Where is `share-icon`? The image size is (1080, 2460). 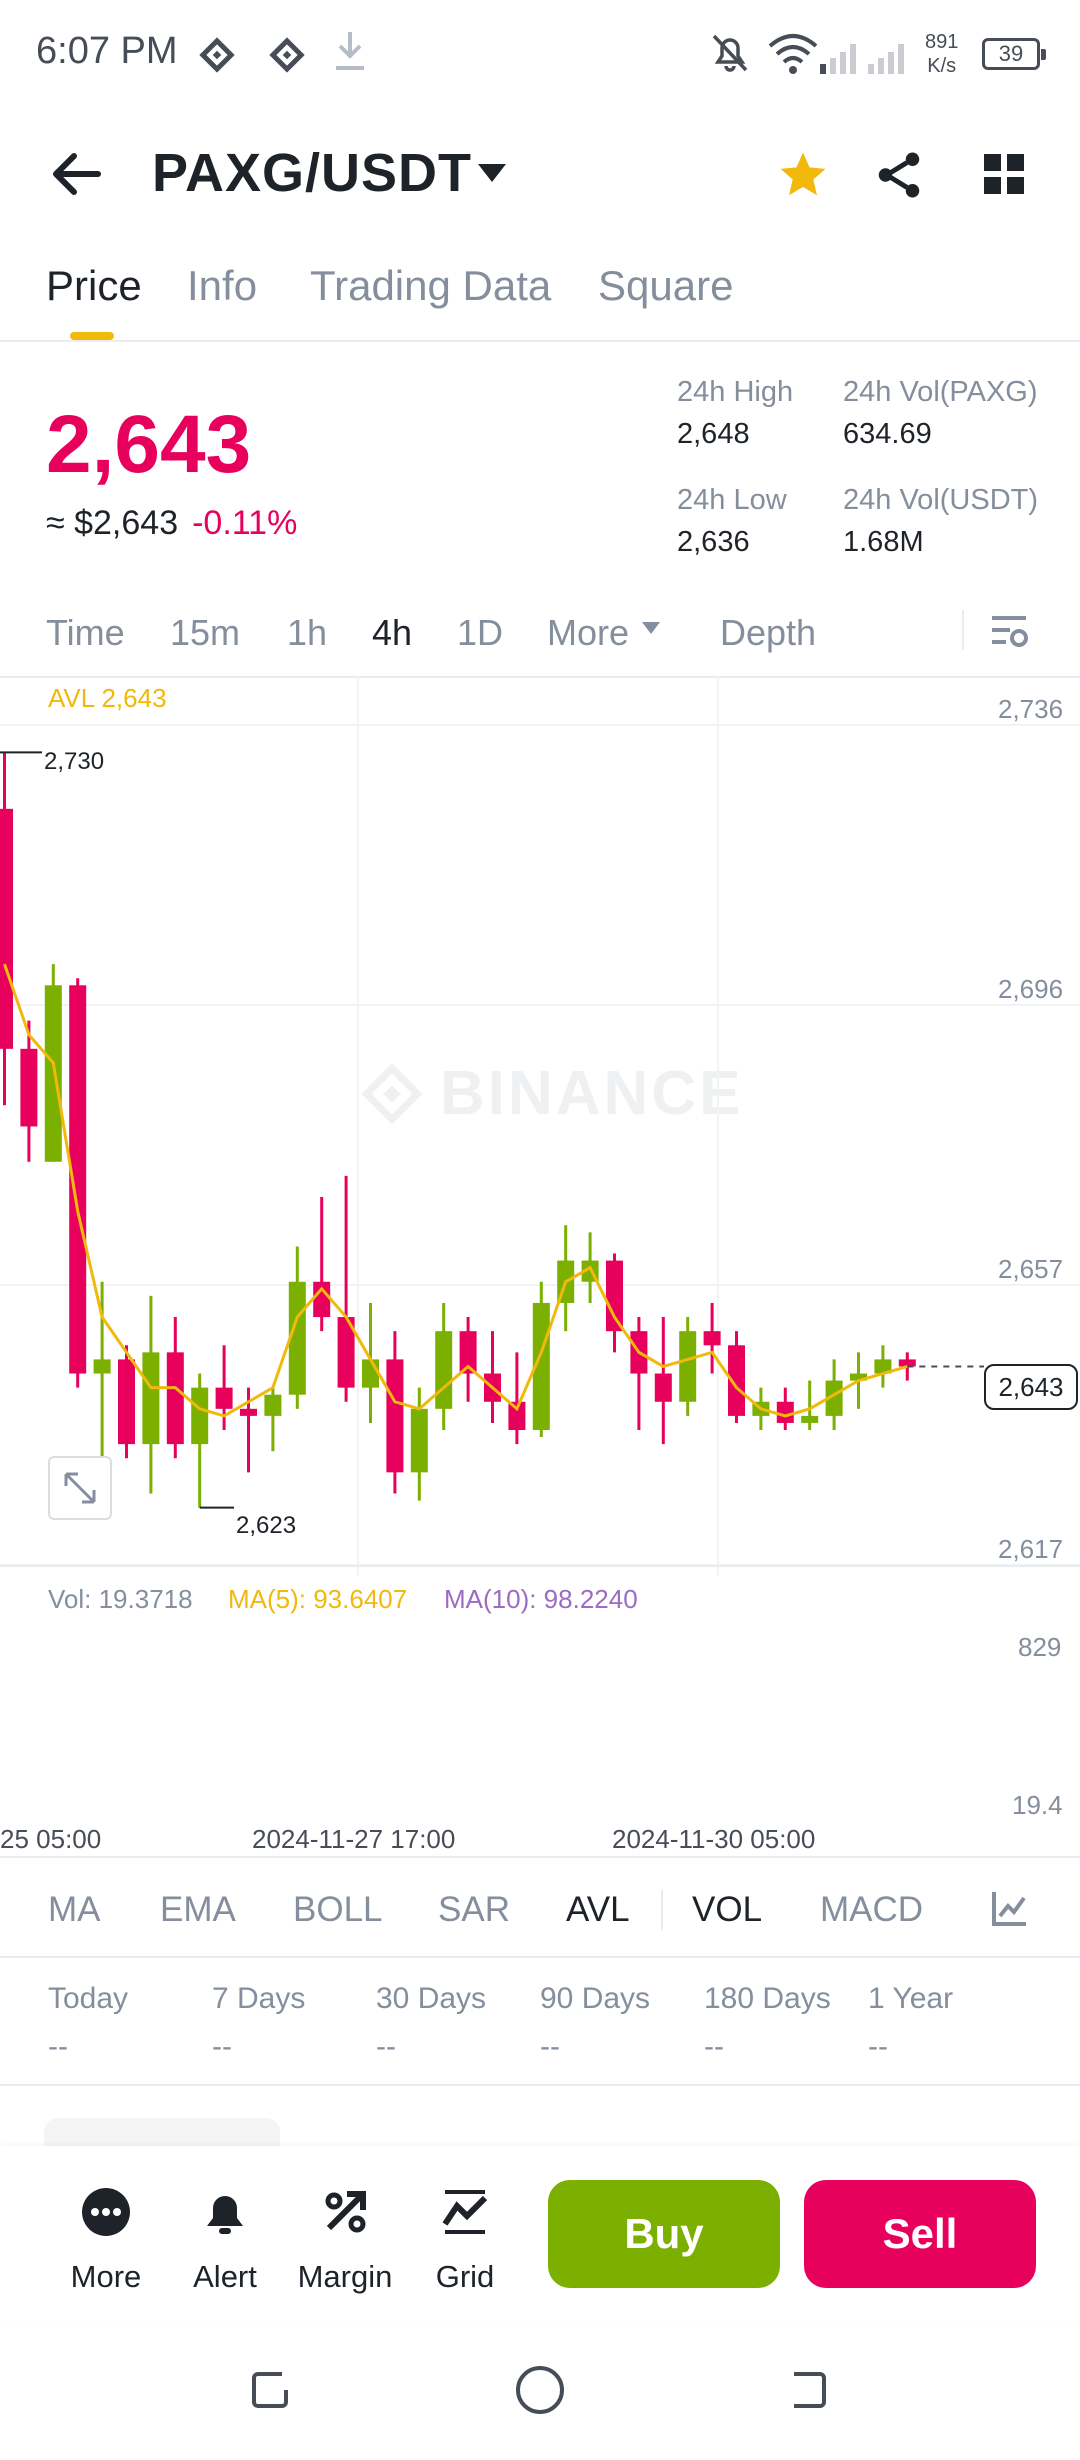
share-icon is located at coordinates (899, 175).